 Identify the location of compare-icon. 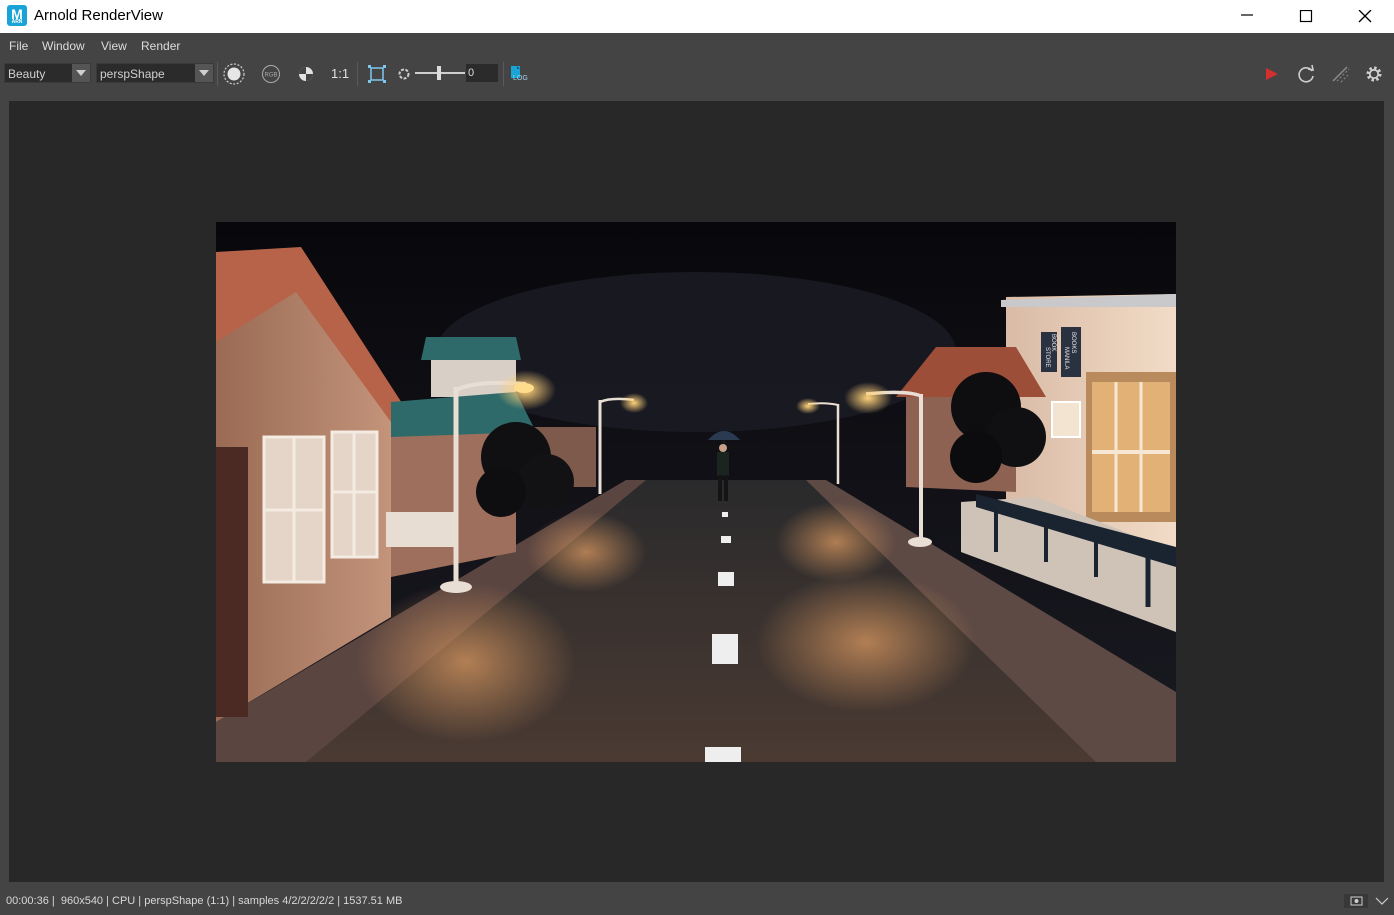
(306, 74).